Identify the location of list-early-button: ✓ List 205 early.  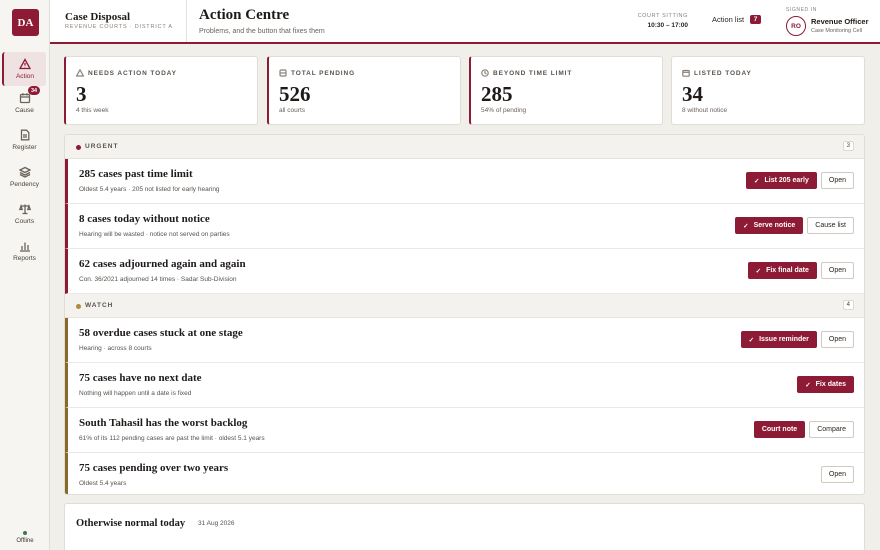
(781, 180).